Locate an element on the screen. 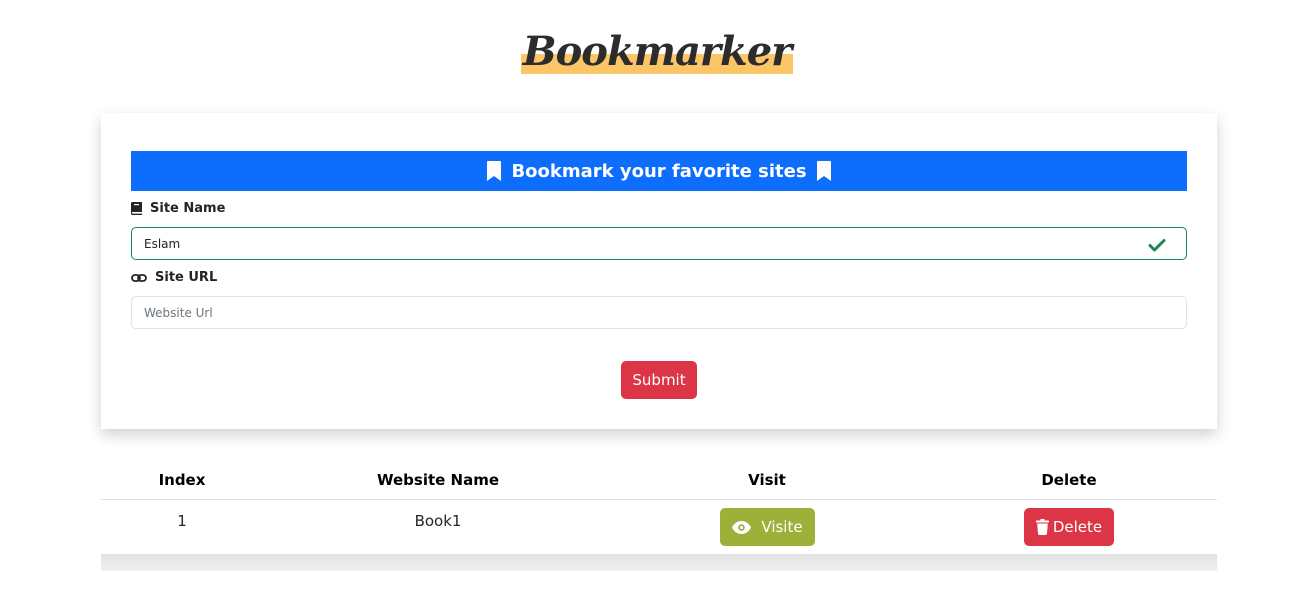  brand-title: Bookmarker is located at coordinates (657, 51).